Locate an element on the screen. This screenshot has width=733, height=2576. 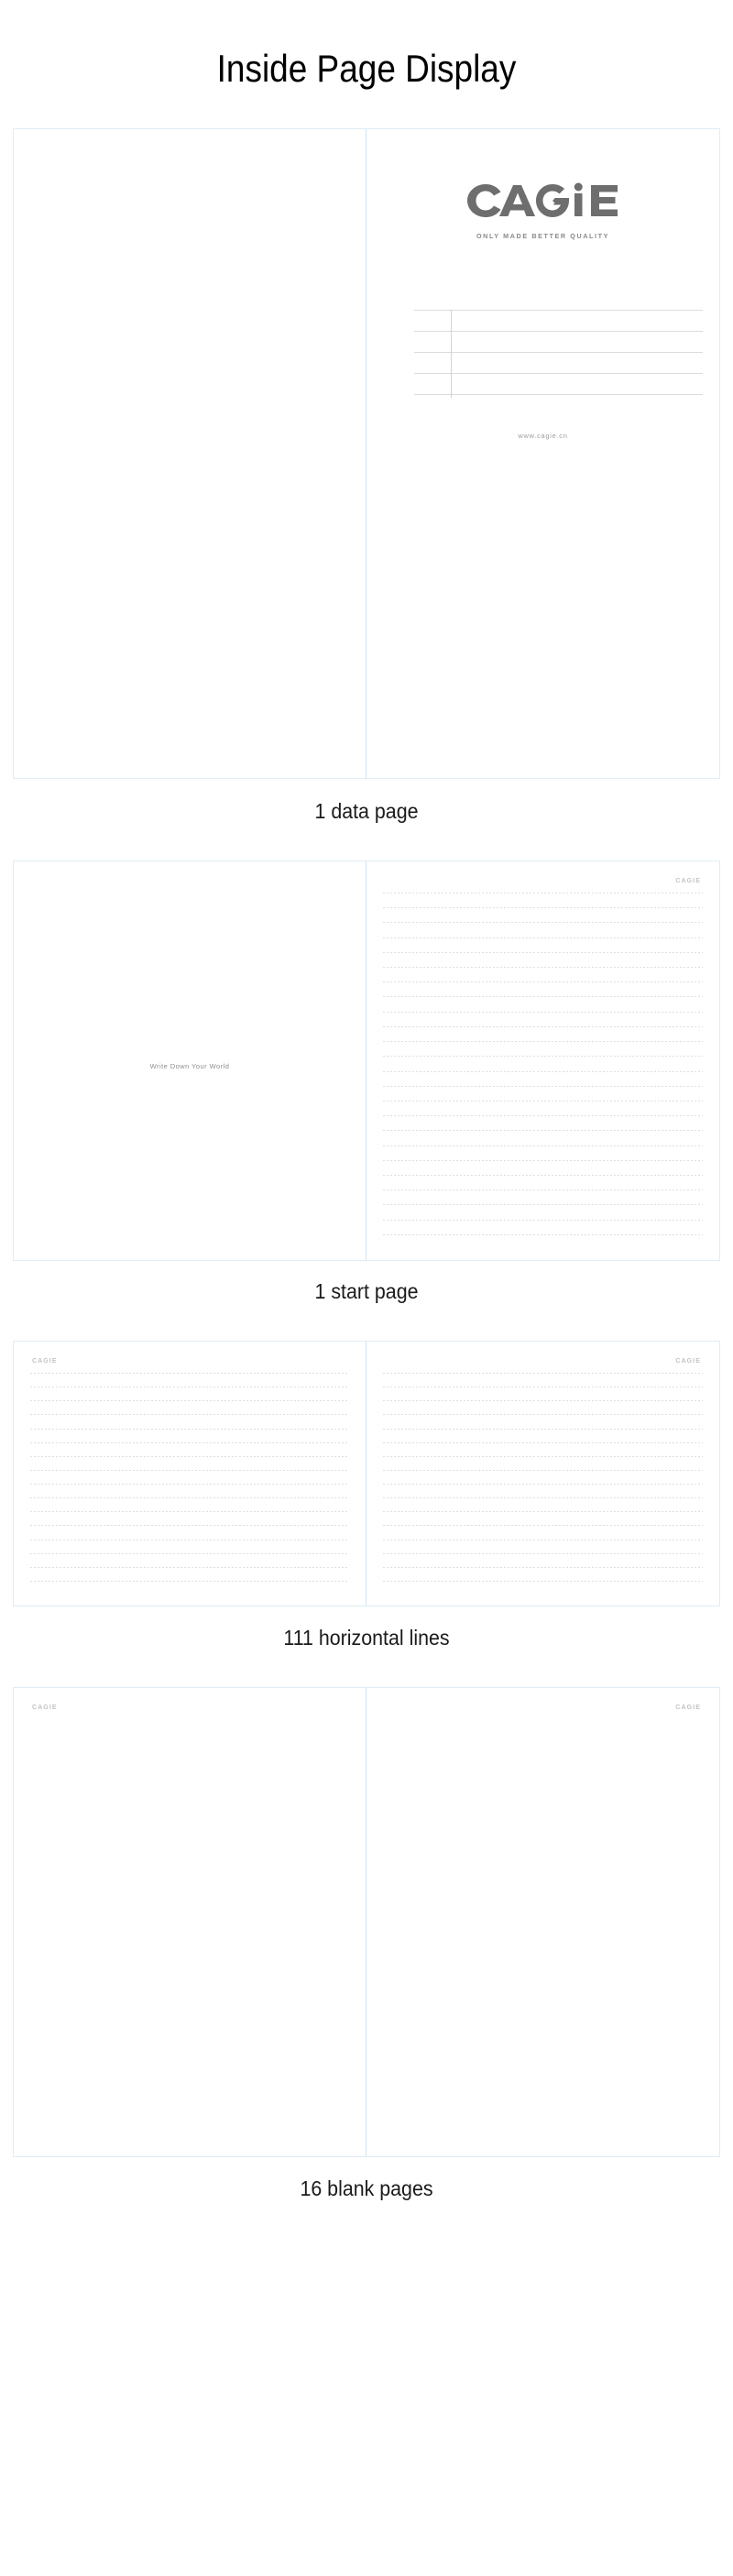
page-left-ruled: CAGIE is located at coordinates (190, 1474).